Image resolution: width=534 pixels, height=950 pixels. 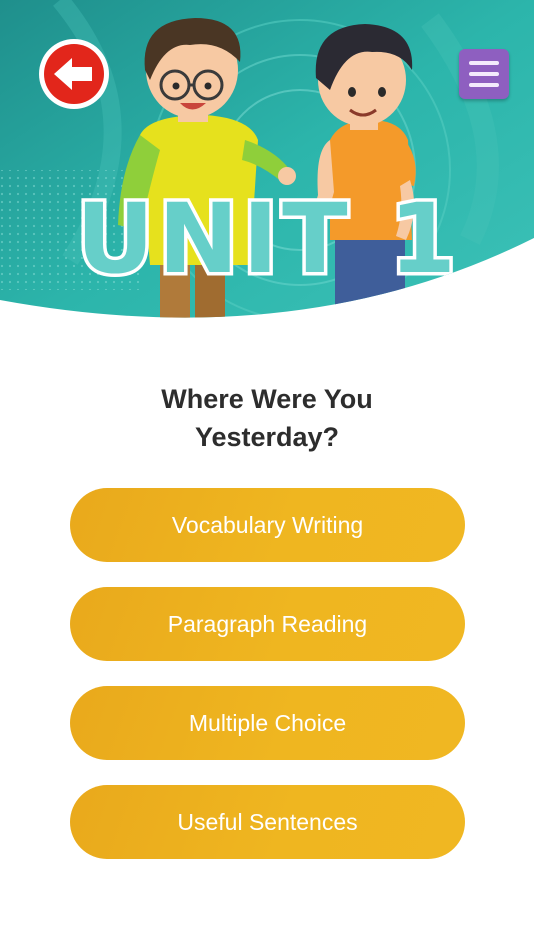 What do you see at coordinates (267, 418) in the screenshot?
I see `lesson-title: Where Were You Yesterday?` at bounding box center [267, 418].